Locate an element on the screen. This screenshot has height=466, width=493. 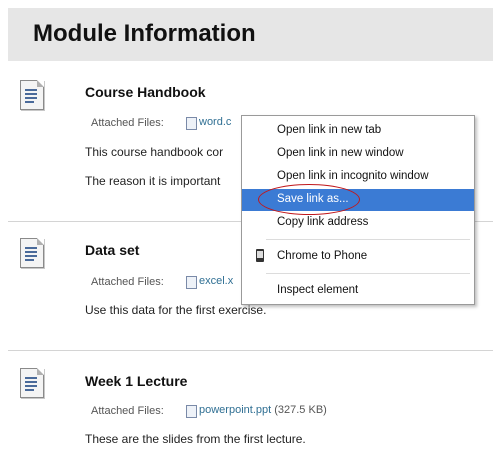
item-description: The reason it is important is located at coordinates (153, 181).